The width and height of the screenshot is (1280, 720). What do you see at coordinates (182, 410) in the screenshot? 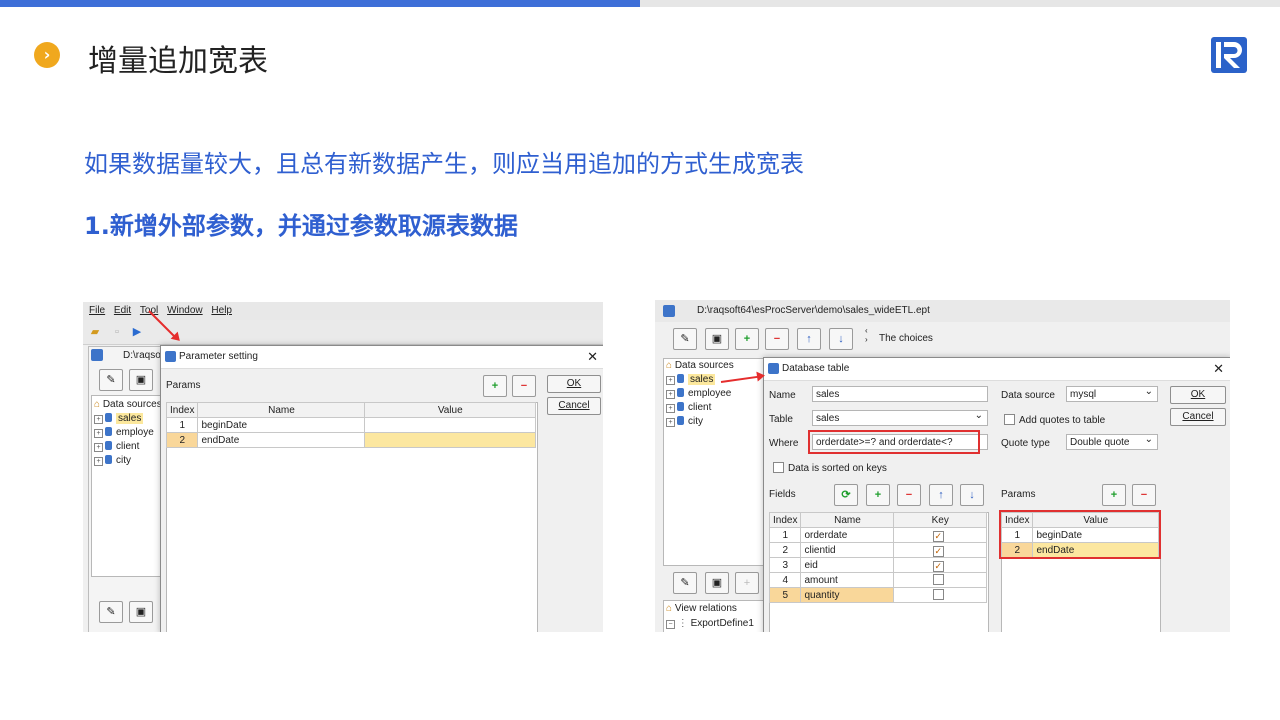
I see `col-index: Index` at bounding box center [182, 410].